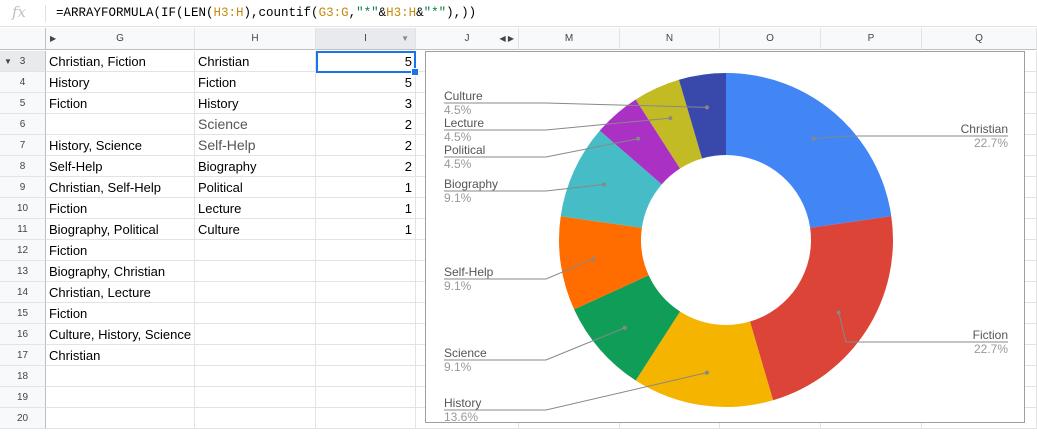 This screenshot has height=437, width=1037. What do you see at coordinates (255, 39) in the screenshot?
I see `column-header-h: H` at bounding box center [255, 39].